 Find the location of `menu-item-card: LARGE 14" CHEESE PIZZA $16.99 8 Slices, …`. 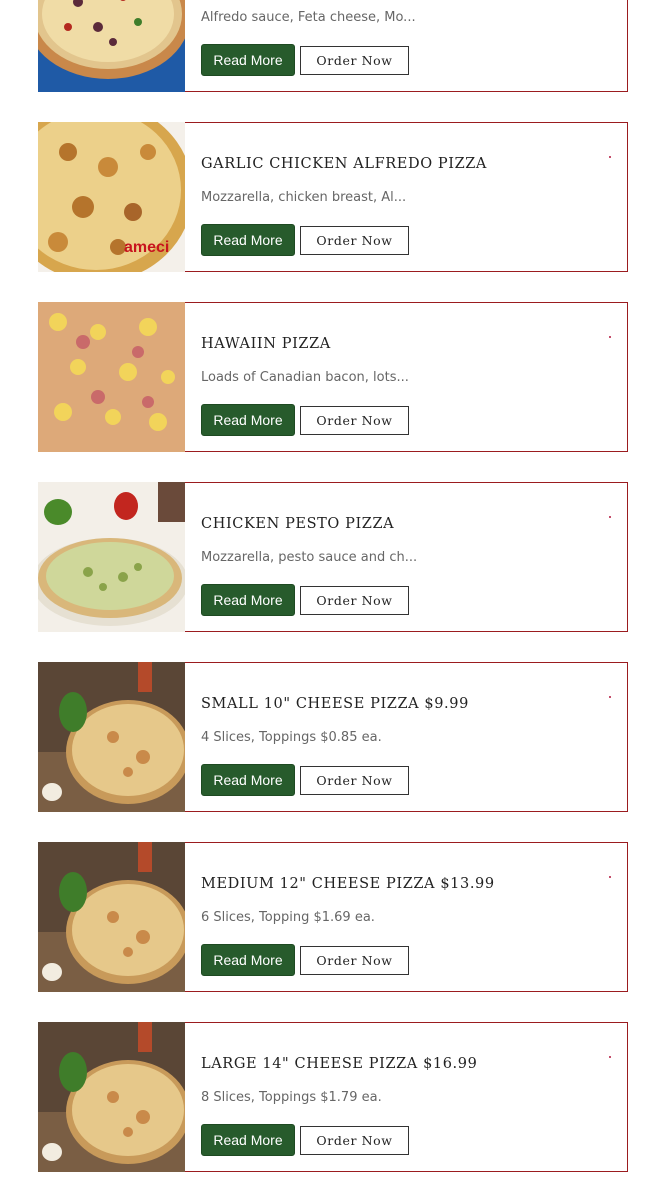

menu-item-card: LARGE 14" CHEESE PIZZA $16.99 8 Slices, … is located at coordinates (333, 1097).